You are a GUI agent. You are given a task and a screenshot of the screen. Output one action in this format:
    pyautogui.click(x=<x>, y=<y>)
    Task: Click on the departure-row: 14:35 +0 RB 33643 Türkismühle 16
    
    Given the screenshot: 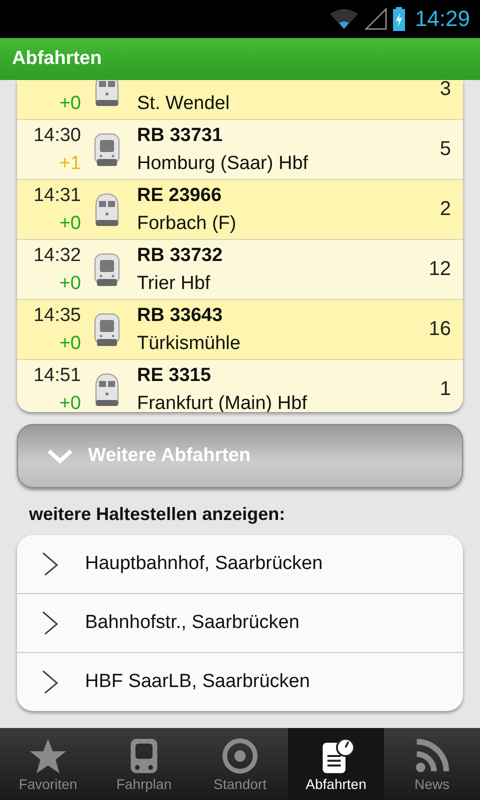 What is the action you would take?
    pyautogui.click(x=240, y=330)
    